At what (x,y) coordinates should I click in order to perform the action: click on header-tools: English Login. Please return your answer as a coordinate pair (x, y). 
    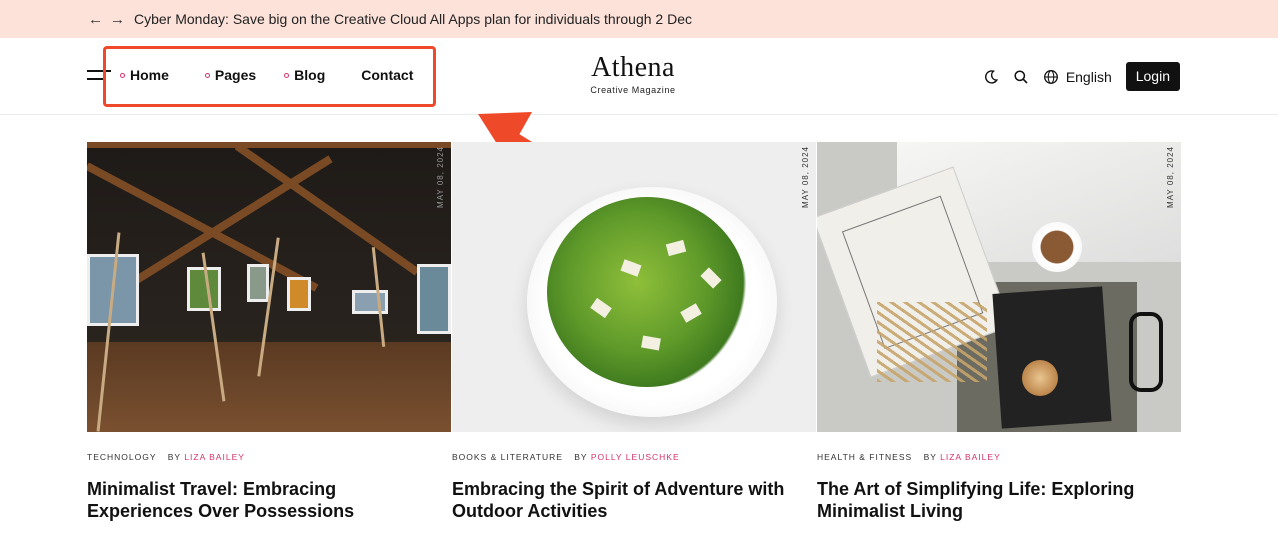
    Looking at the image, I should click on (1081, 76).